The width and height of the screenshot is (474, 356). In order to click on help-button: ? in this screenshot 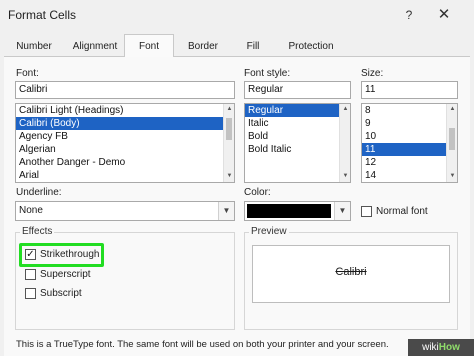, I will do `click(409, 15)`.